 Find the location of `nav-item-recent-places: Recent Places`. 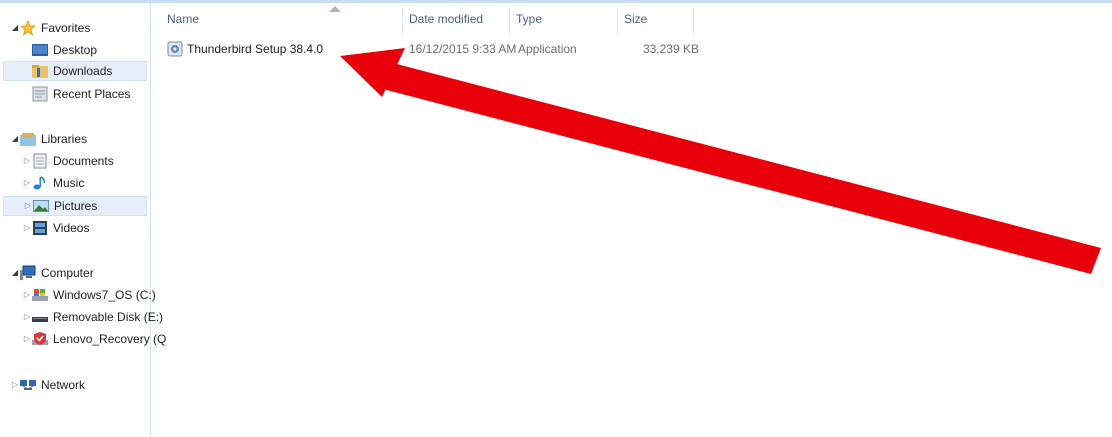

nav-item-recent-places: Recent Places is located at coordinates (81, 94).